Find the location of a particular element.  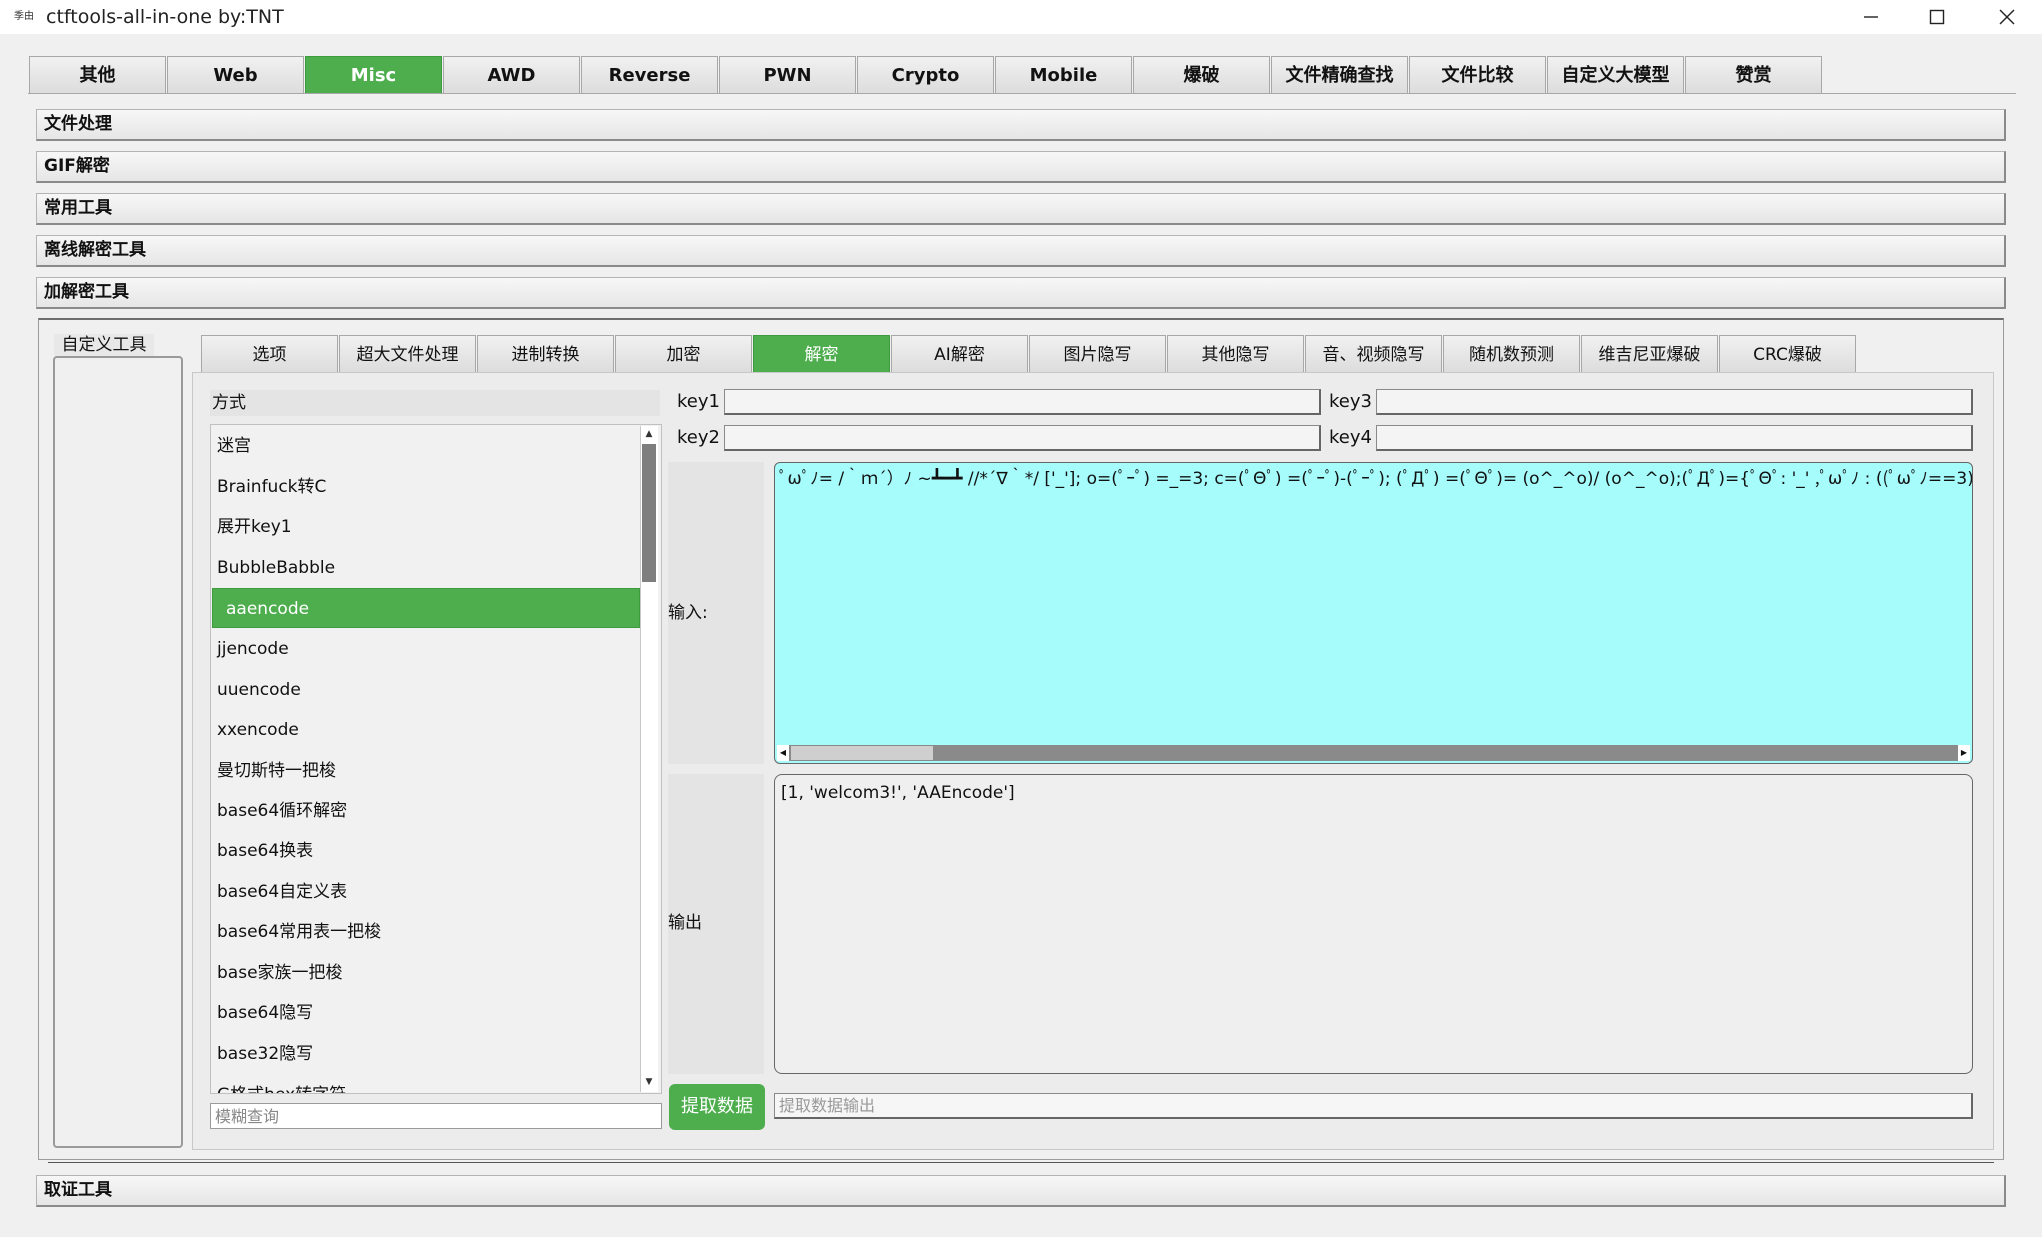

list-item: base64换表 is located at coordinates (426, 851).